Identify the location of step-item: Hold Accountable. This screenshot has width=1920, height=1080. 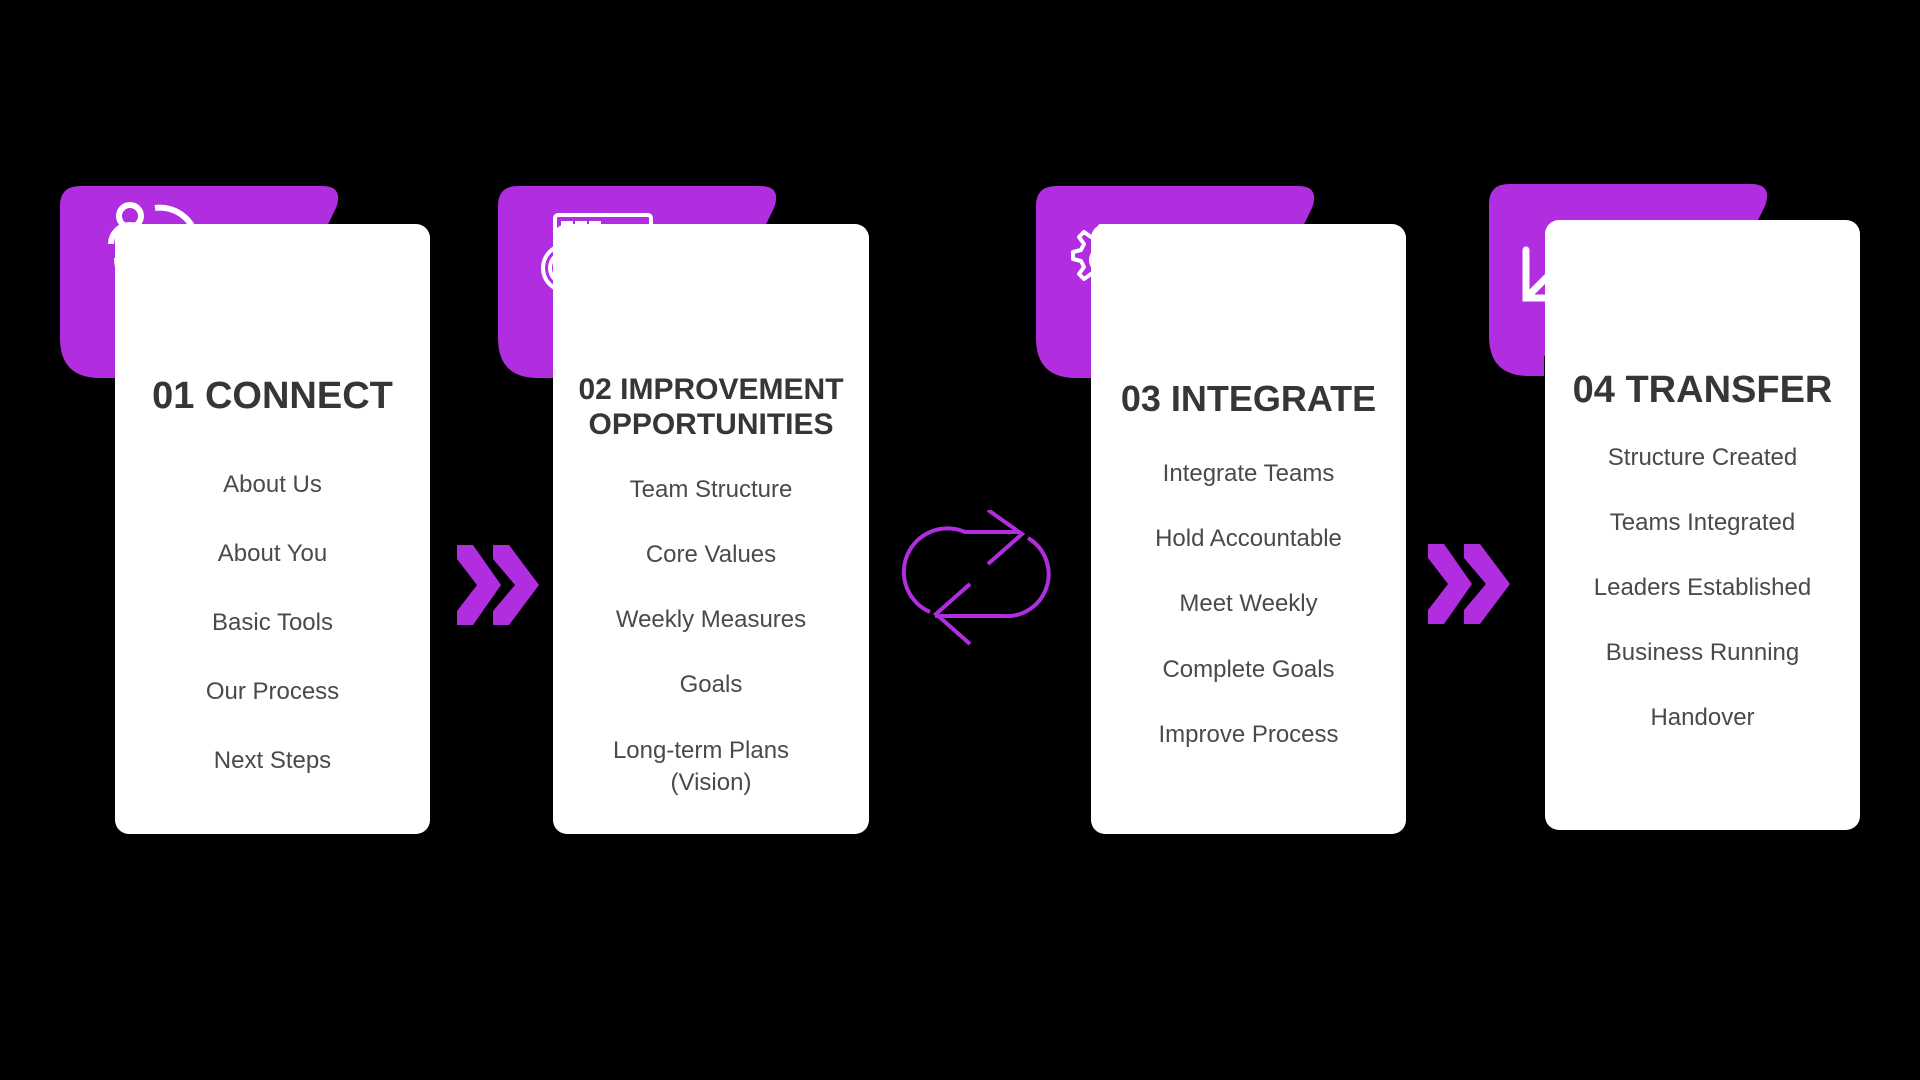
(1248, 538).